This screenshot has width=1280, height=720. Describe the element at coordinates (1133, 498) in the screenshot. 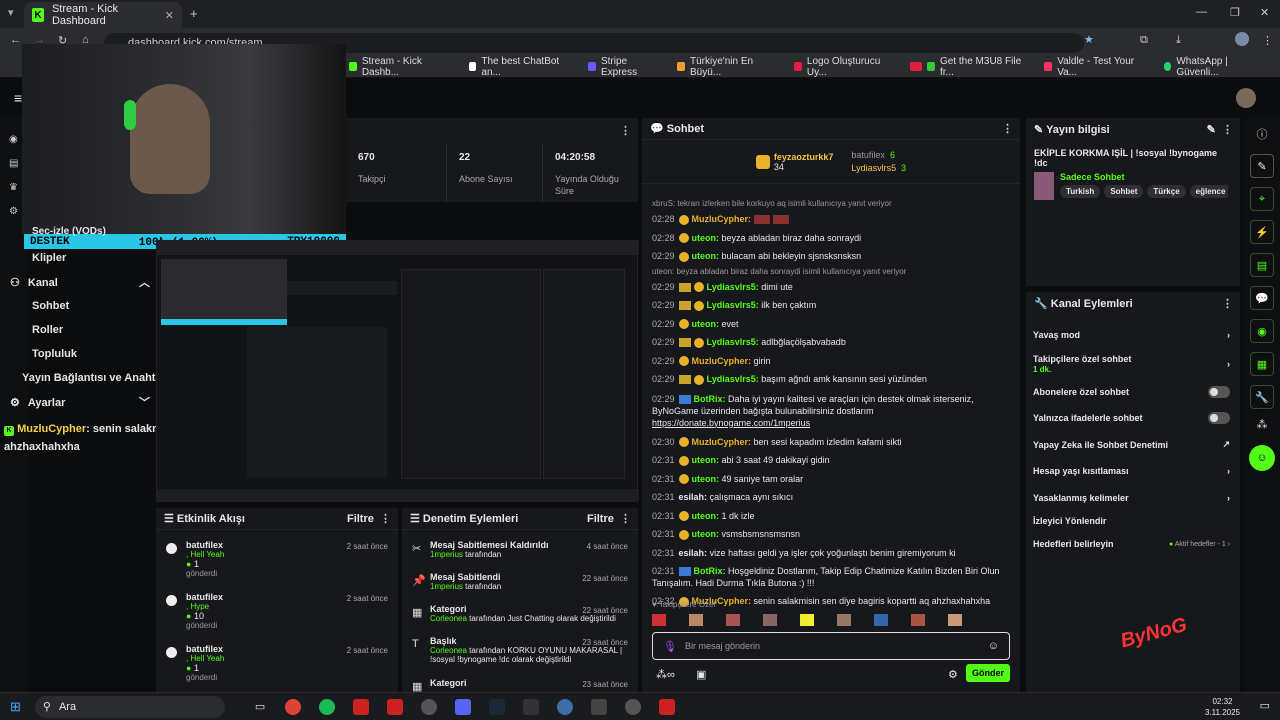

I see `banned-words-option: Yasaklanmış kelimeler ›` at that location.